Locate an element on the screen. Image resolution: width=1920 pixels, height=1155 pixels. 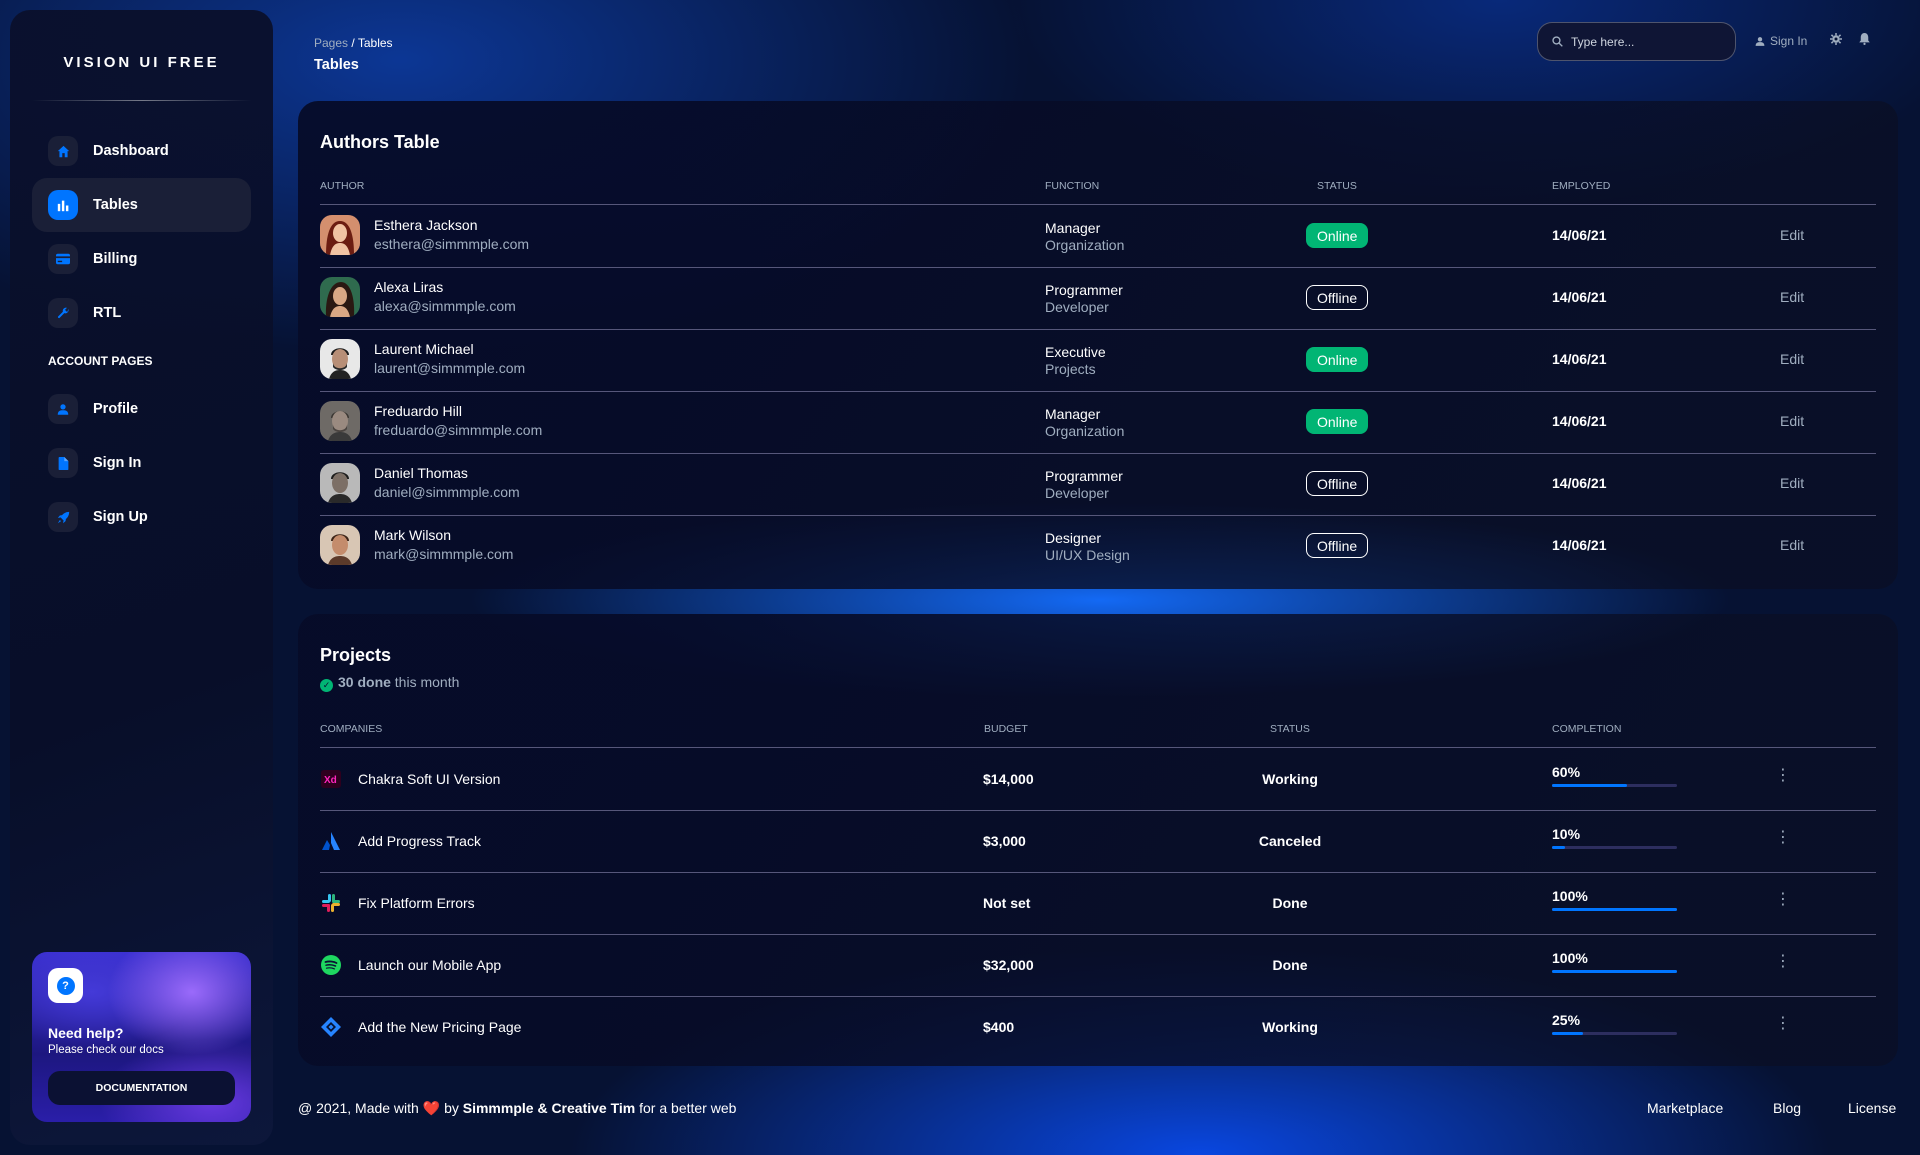
project-name: Launch our Mobile App is located at coordinates (430, 965).